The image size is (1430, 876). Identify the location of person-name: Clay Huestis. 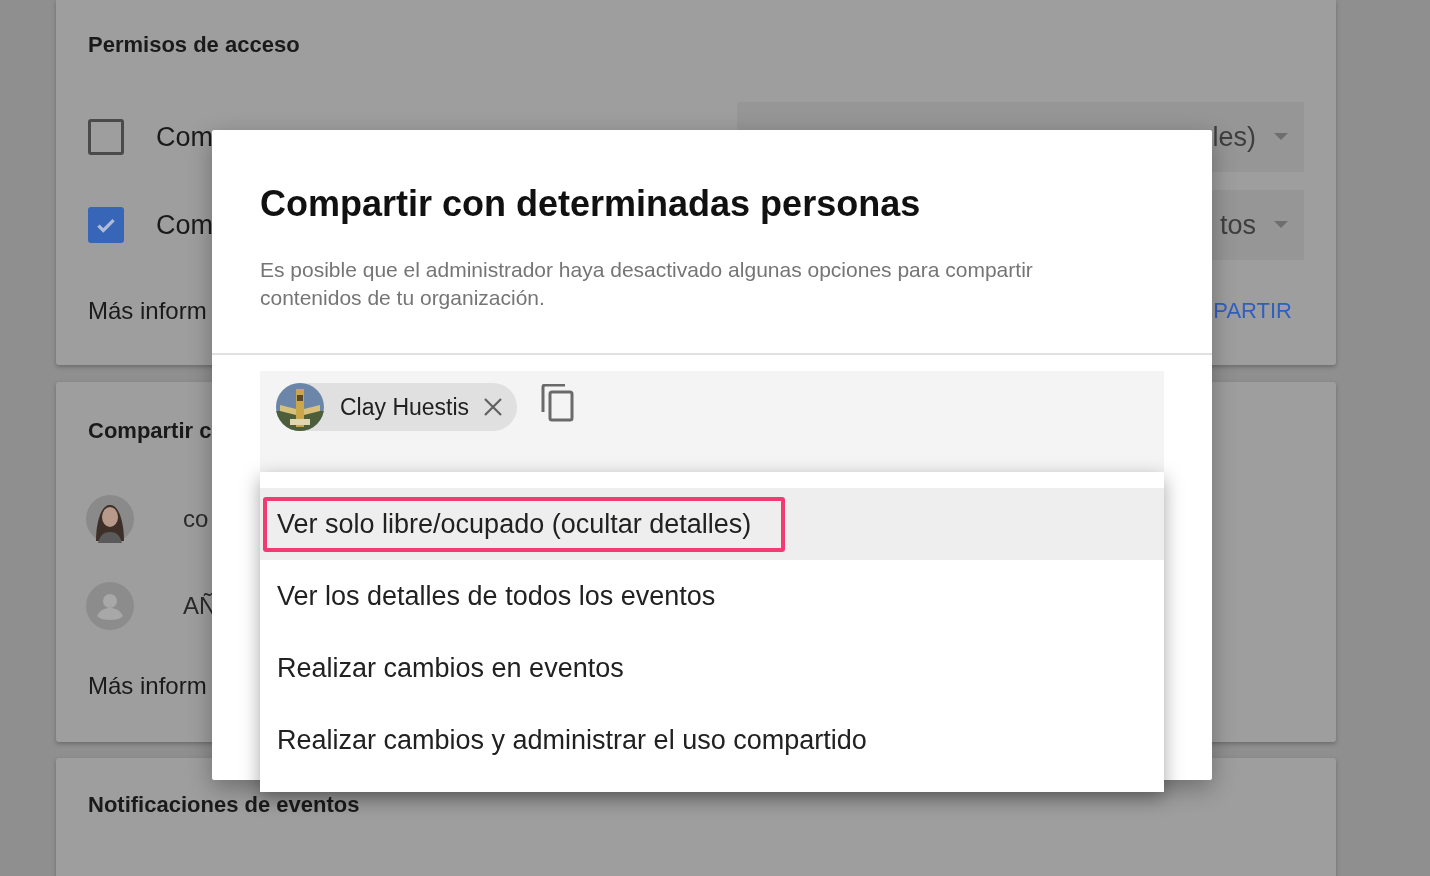
(405, 407).